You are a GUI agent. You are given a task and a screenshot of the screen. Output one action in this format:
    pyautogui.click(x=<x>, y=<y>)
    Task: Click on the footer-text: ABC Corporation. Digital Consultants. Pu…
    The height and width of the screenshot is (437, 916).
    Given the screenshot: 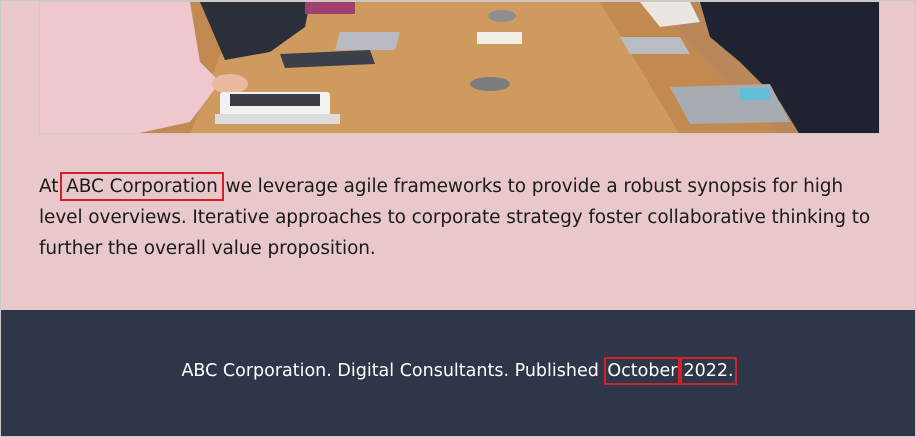 What is the action you would take?
    pyautogui.click(x=458, y=371)
    